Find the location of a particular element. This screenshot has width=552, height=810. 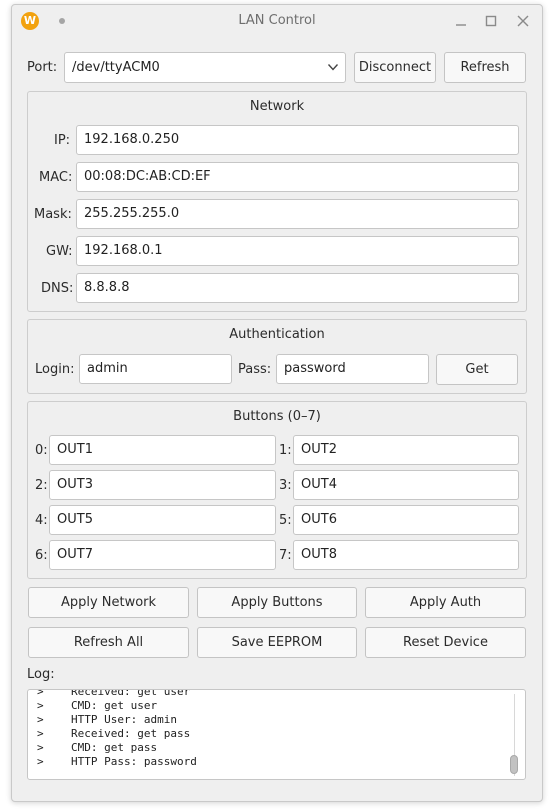

port-select: /dev/ttyACM0 is located at coordinates (205, 67).